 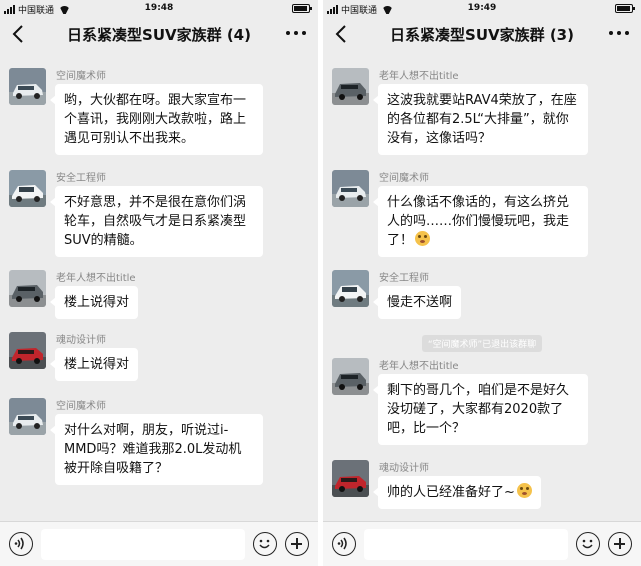 I want to click on system-notice-text: “空间魔术师”已退出该群聊, so click(x=482, y=343).